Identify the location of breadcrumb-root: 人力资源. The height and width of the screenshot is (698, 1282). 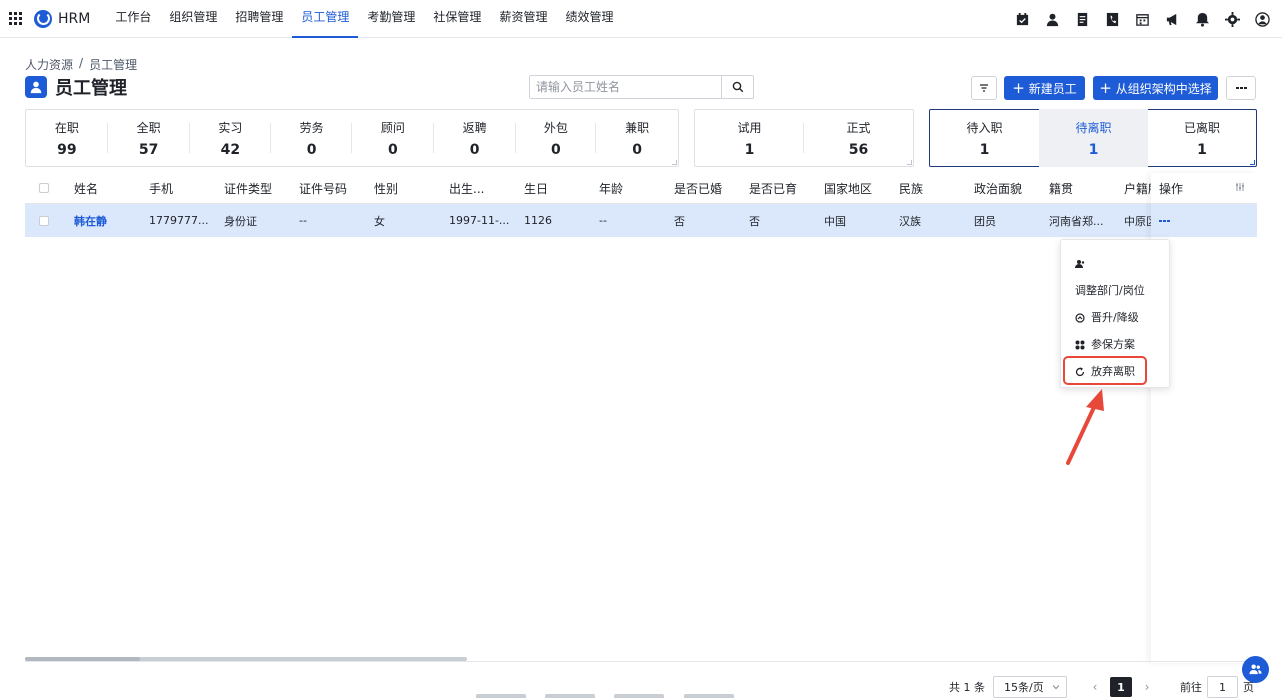
(49, 64).